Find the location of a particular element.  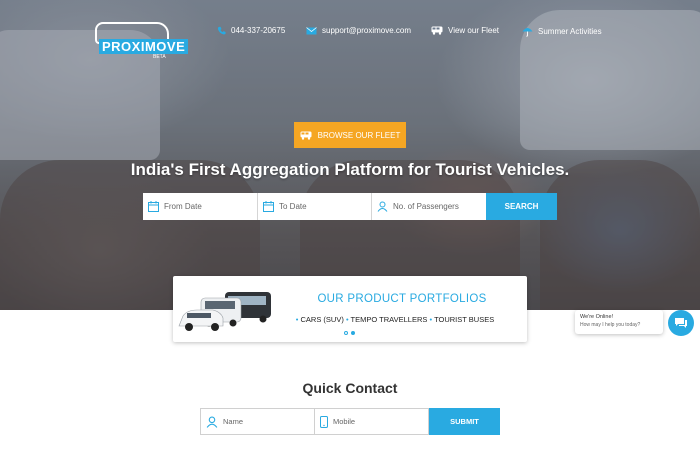

nav-phone: 044-337-20675 is located at coordinates (251, 30).